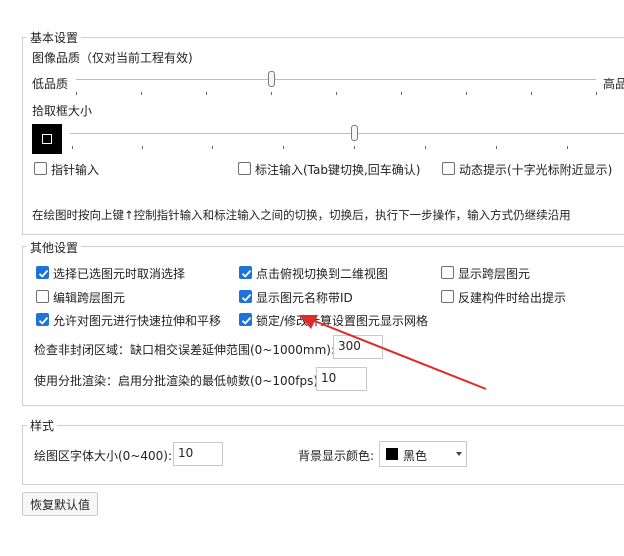  I want to click on color-swatch-icon, so click(392, 454).